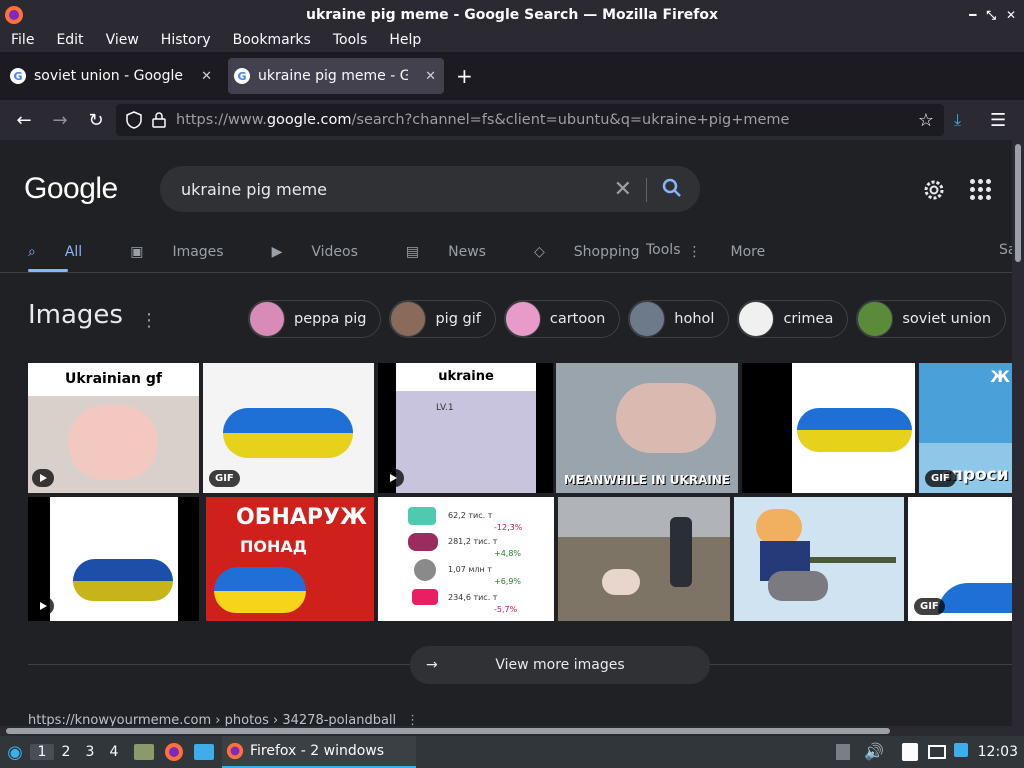  Describe the element at coordinates (910, 752) in the screenshot. I see `clipboard-icon` at that location.